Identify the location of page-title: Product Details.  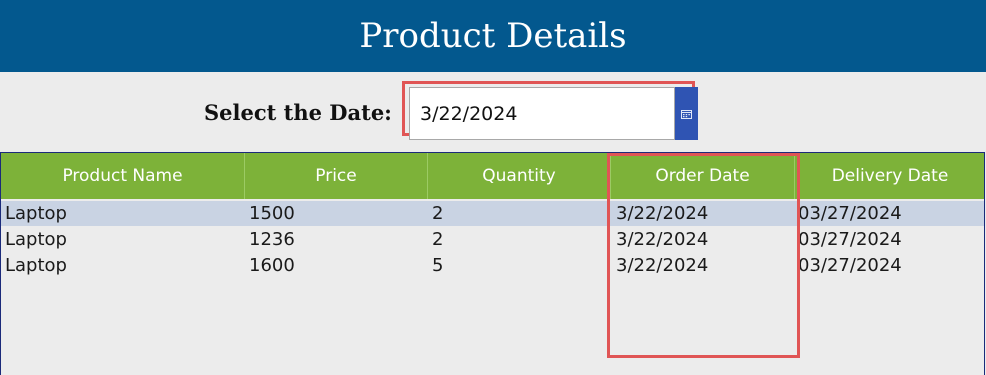
(493, 36).